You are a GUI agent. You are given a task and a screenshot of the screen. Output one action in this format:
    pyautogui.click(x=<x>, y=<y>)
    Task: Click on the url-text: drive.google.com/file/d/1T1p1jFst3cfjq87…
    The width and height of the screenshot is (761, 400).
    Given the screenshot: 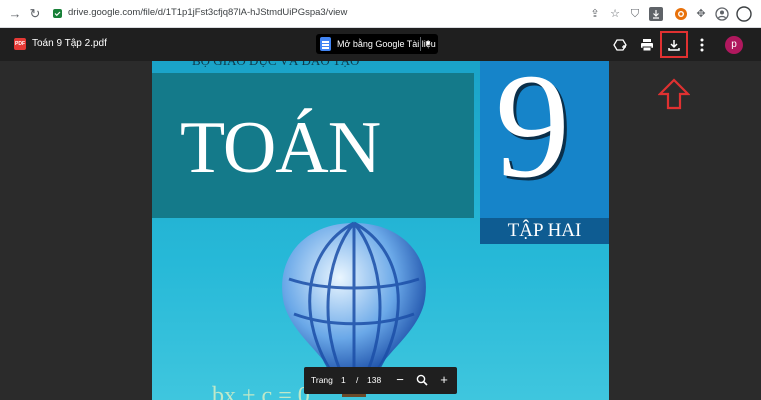 What is the action you would take?
    pyautogui.click(x=208, y=12)
    